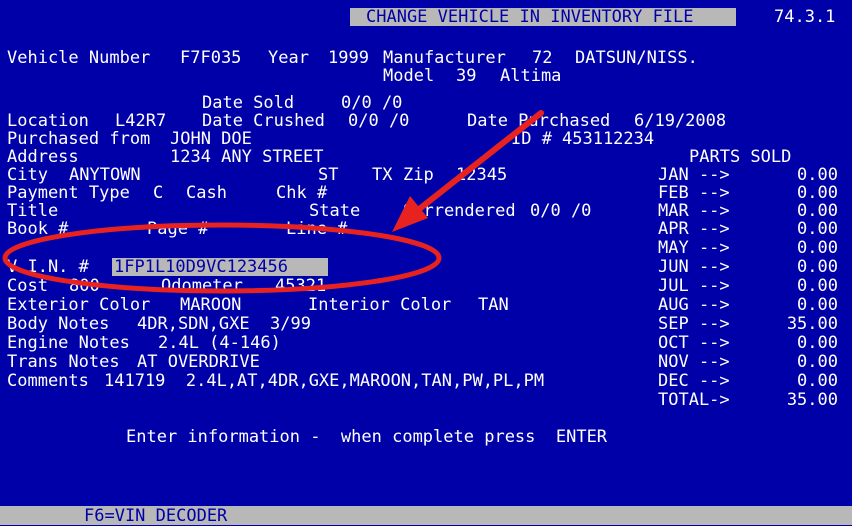  I want to click on page-label: Page #, so click(178, 229).